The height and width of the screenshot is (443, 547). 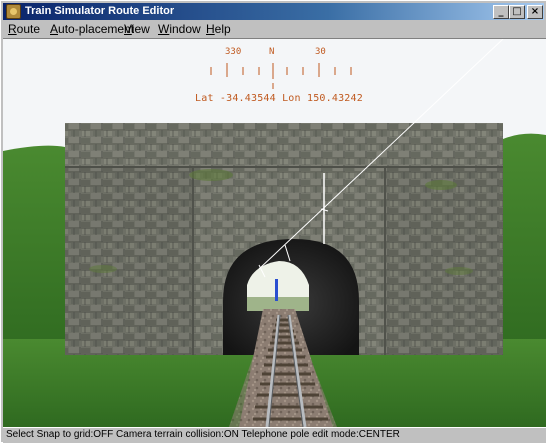 What do you see at coordinates (273, 11) in the screenshot?
I see `title-bar: Train Simulator Route Editor _ □ ×` at bounding box center [273, 11].